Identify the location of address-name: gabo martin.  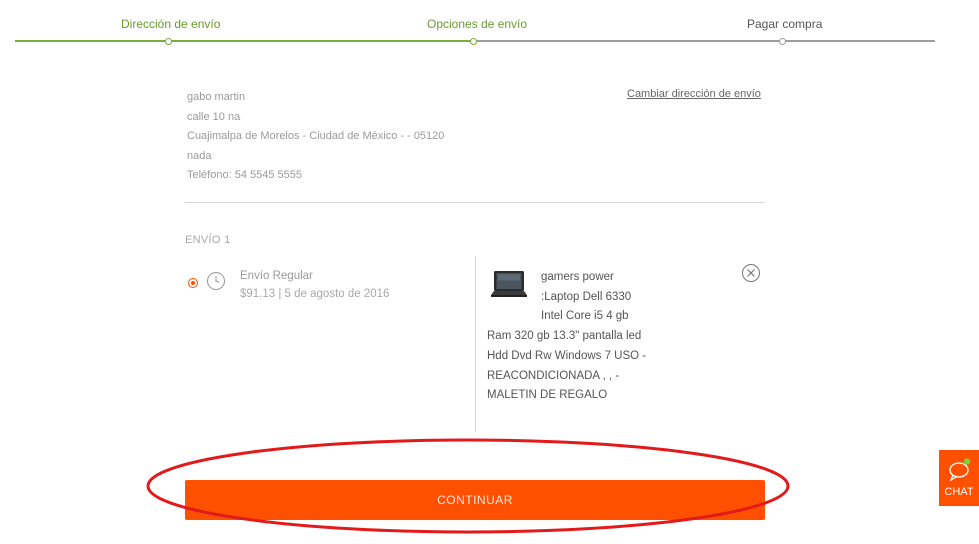
(216, 97).